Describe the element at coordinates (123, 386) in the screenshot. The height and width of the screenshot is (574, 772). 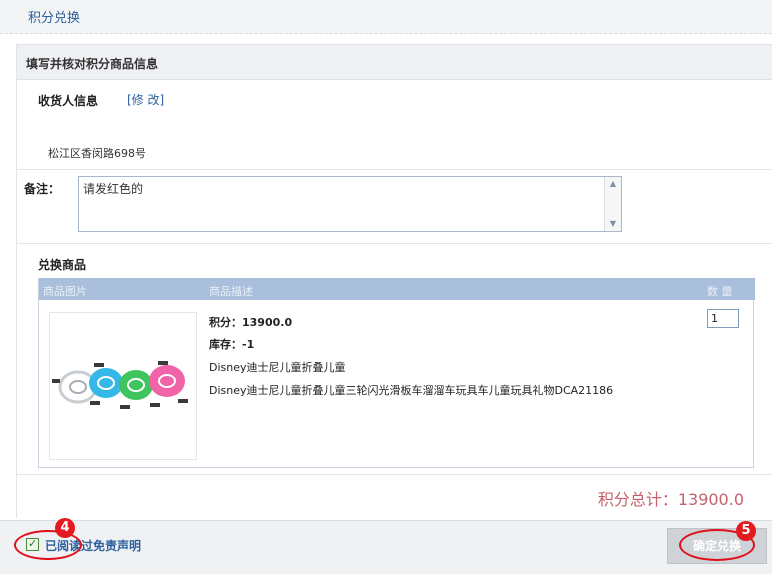
I see `usb-cables-product-image` at that location.